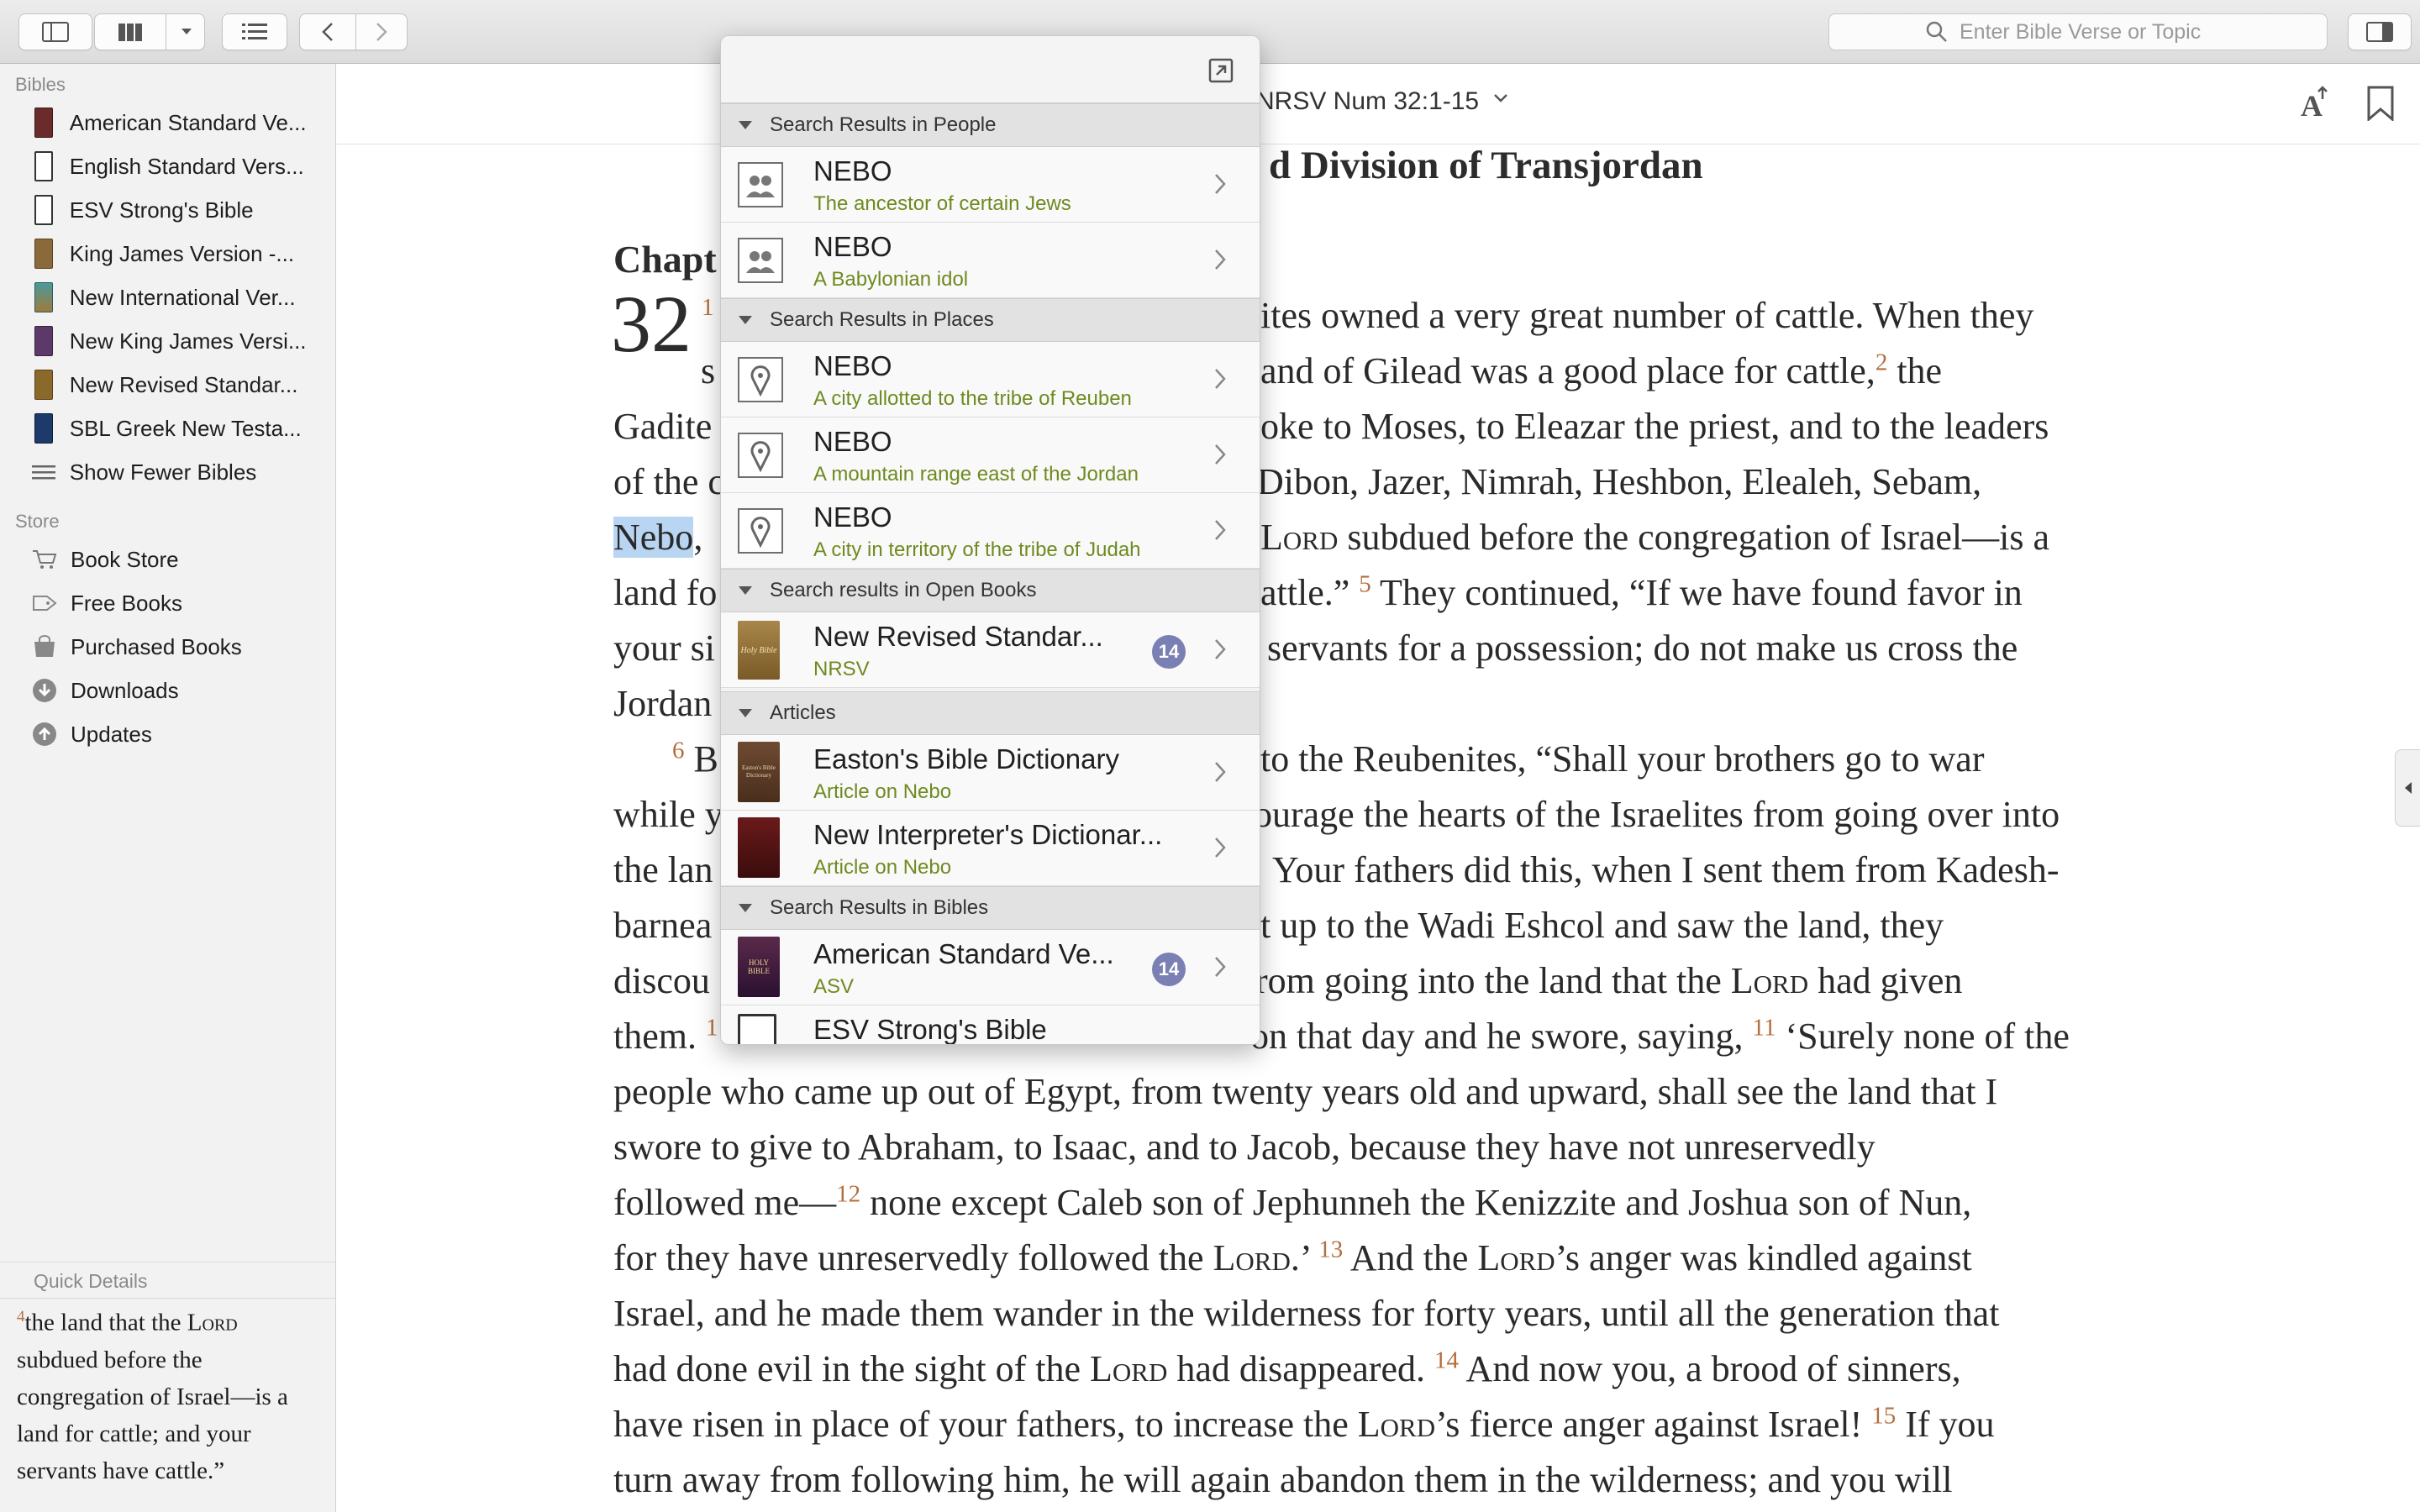  Describe the element at coordinates (879, 907) in the screenshot. I see `section-label: Search Results in Bibles` at that location.